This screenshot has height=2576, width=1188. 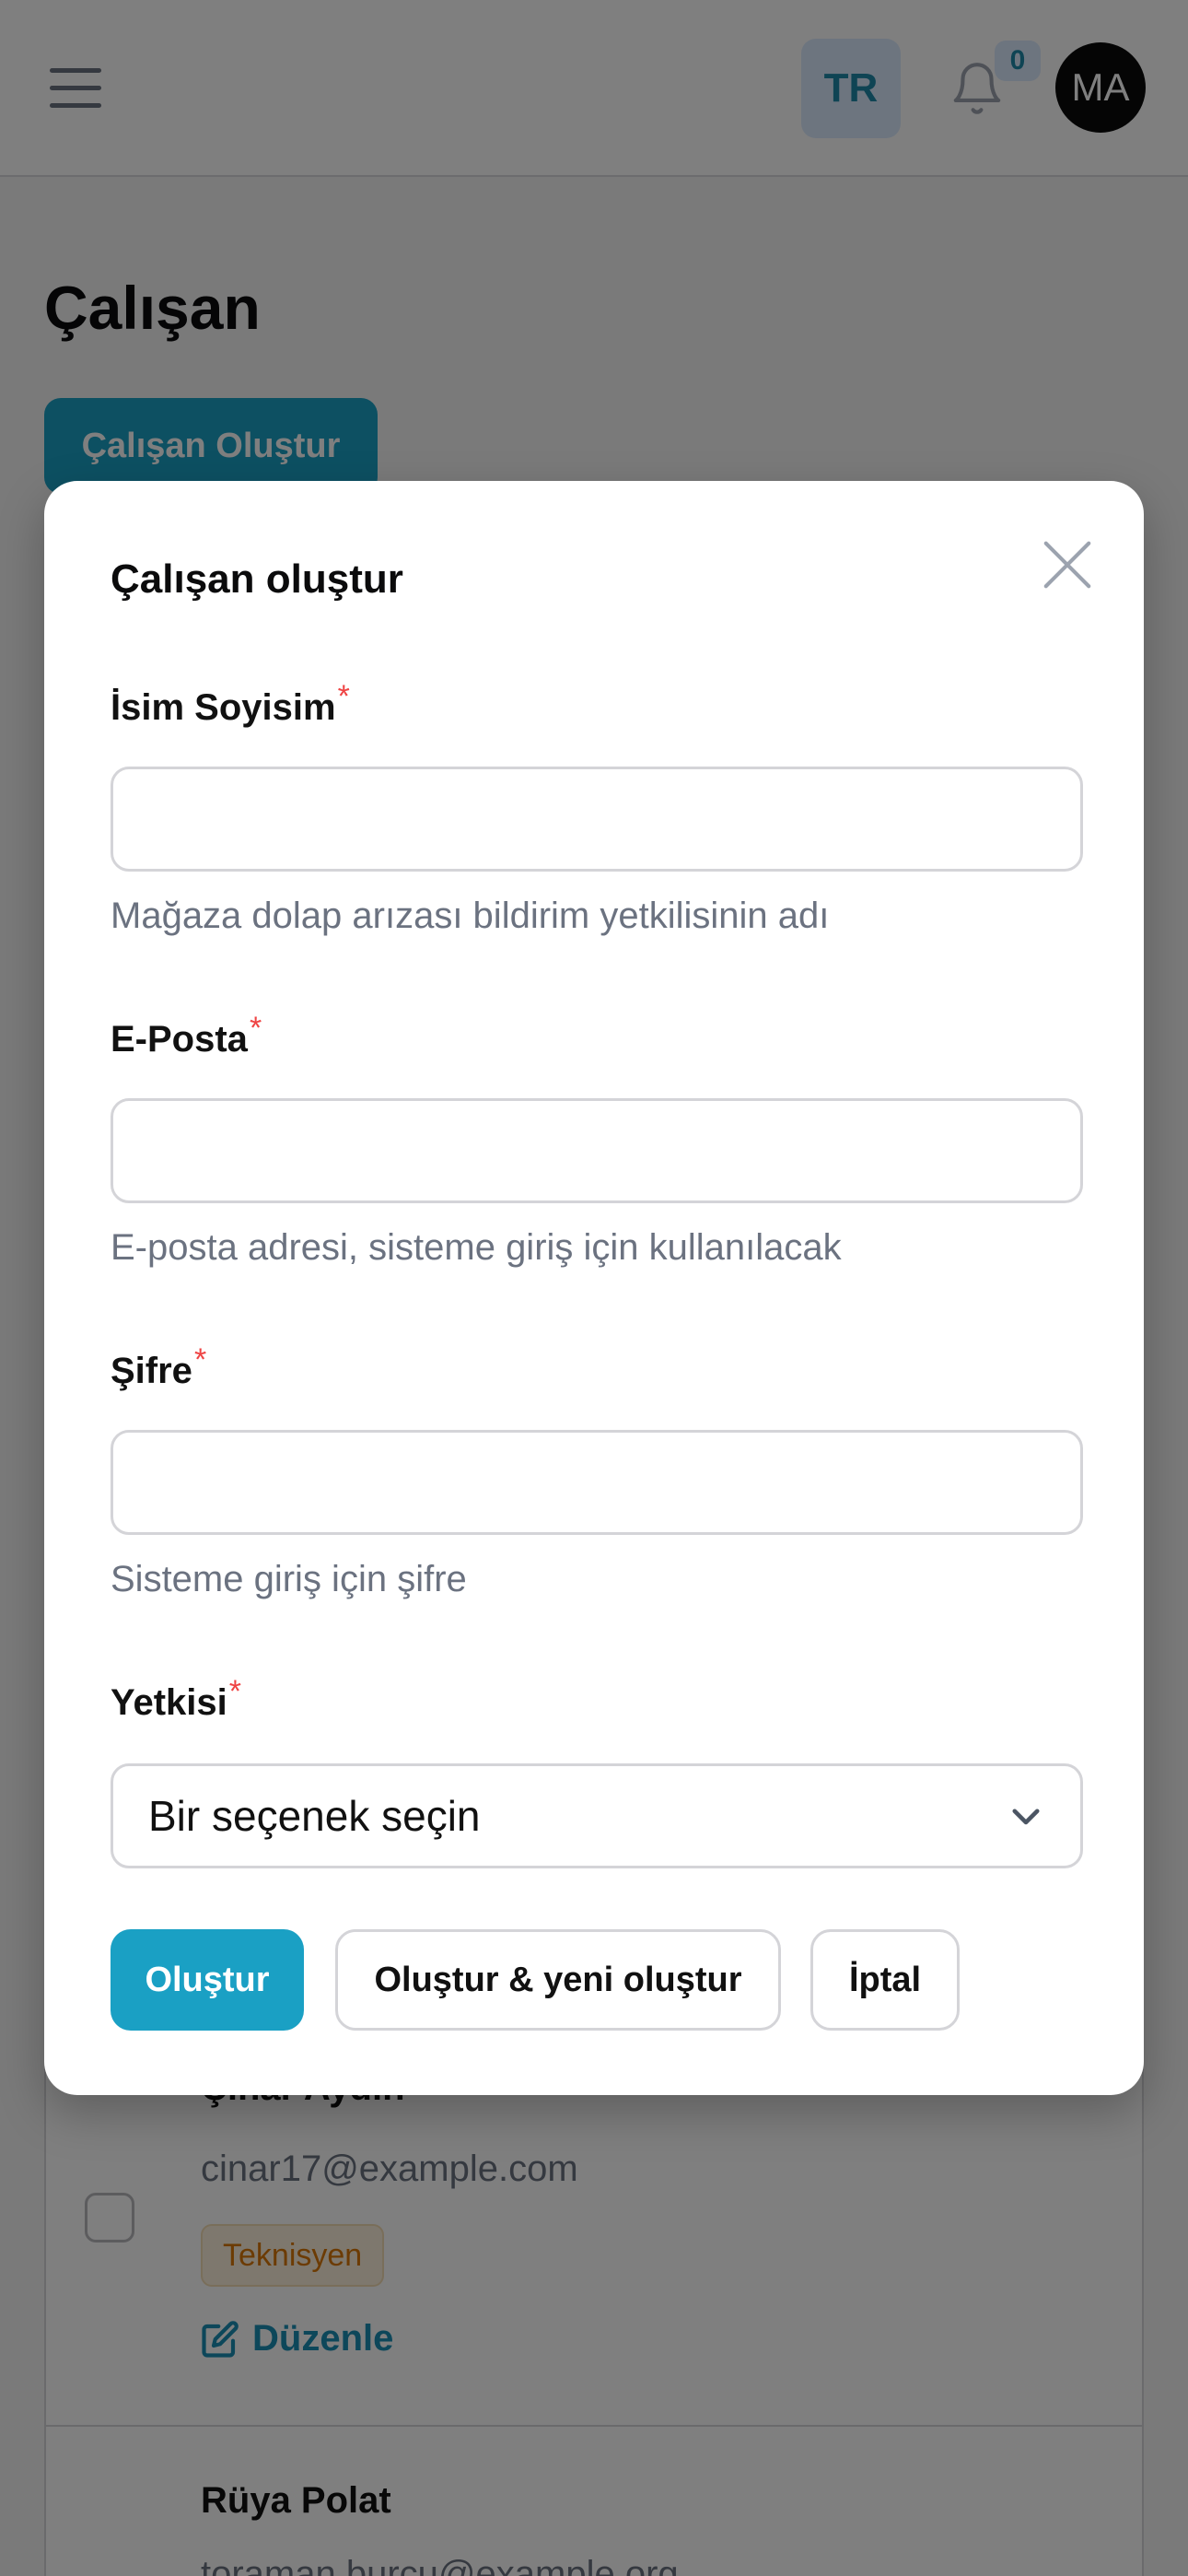 I want to click on email-label: E-Posta*, so click(x=186, y=1035).